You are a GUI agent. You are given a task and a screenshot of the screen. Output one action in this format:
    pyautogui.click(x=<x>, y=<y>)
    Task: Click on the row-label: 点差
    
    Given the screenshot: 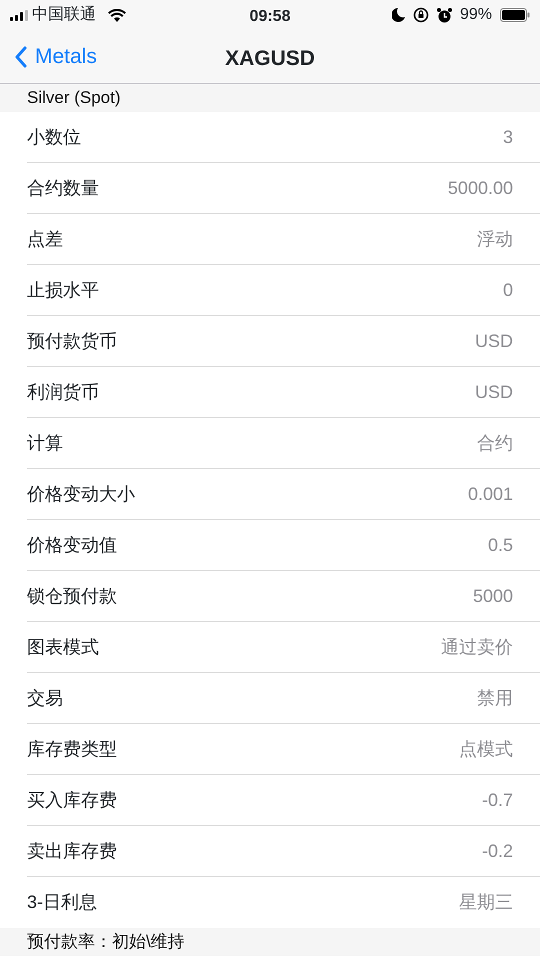 What is the action you would take?
    pyautogui.click(x=45, y=239)
    